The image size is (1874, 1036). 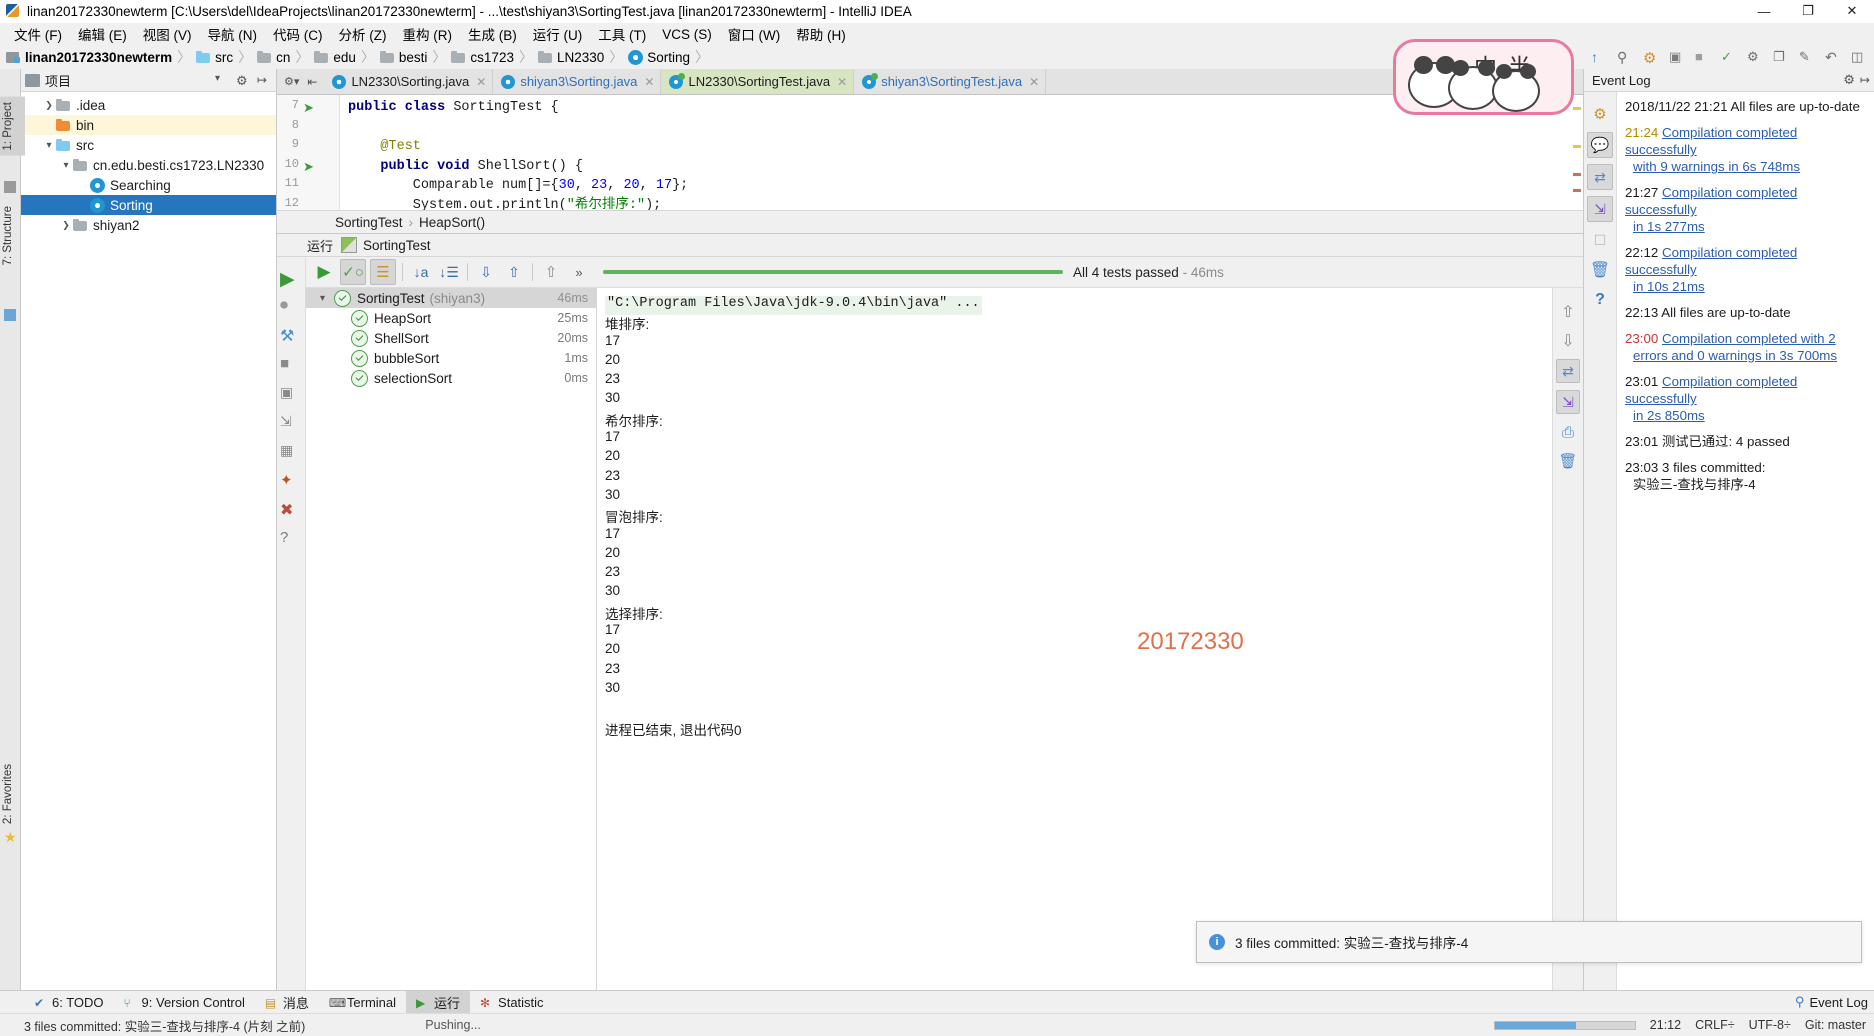 What do you see at coordinates (1568, 432) in the screenshot?
I see `print-icon: ⎙` at bounding box center [1568, 432].